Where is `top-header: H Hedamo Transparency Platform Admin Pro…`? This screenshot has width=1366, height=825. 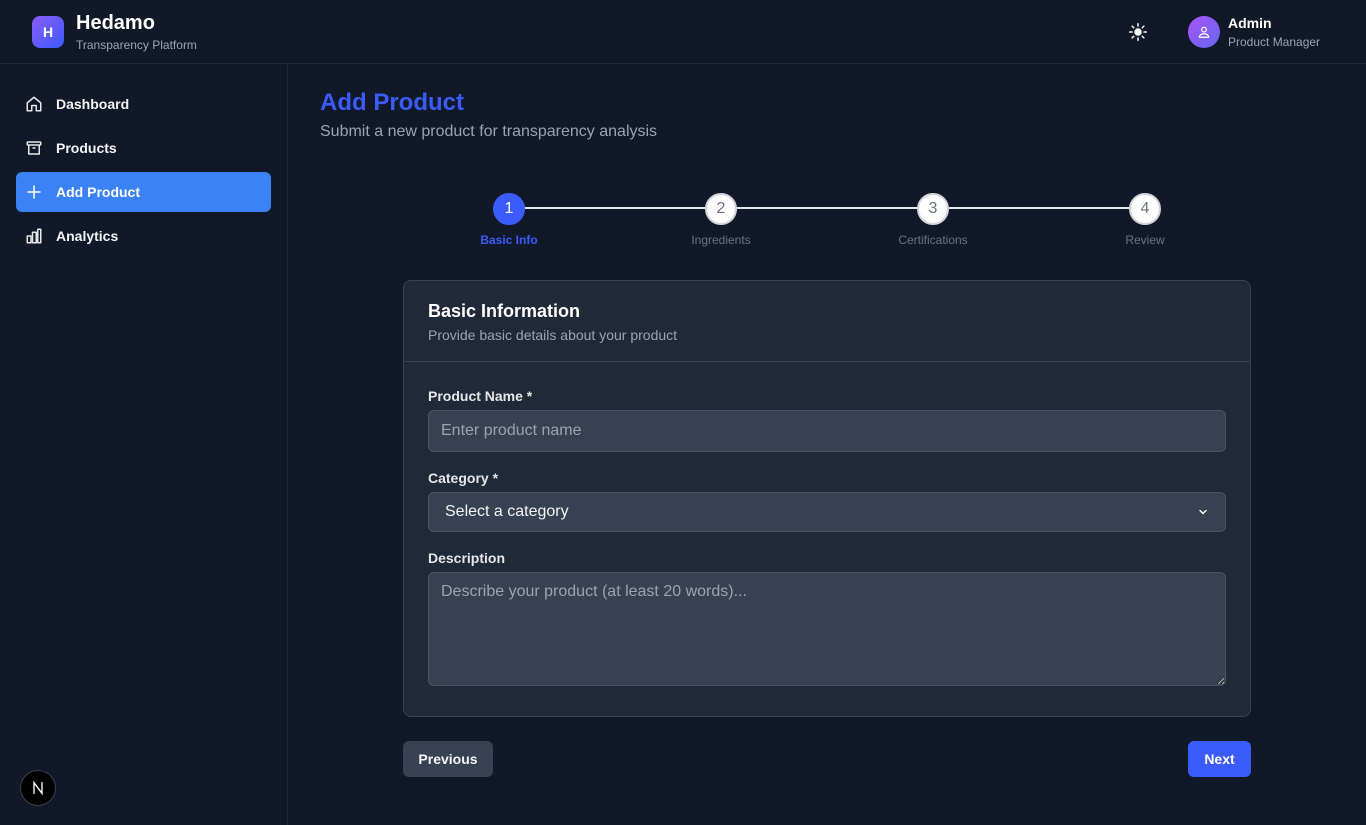
top-header: H Hedamo Transparency Platform Admin Pro… is located at coordinates (683, 32).